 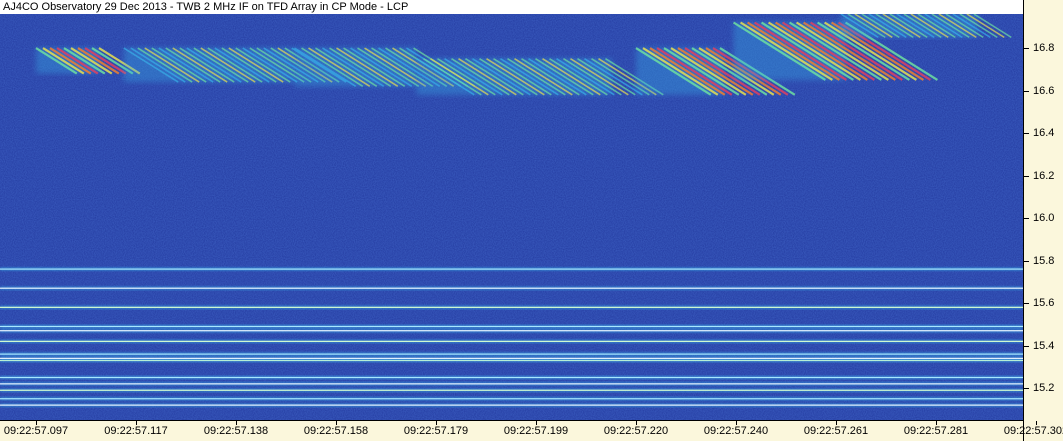 I want to click on y-tick: 15.4, so click(x=1043, y=346).